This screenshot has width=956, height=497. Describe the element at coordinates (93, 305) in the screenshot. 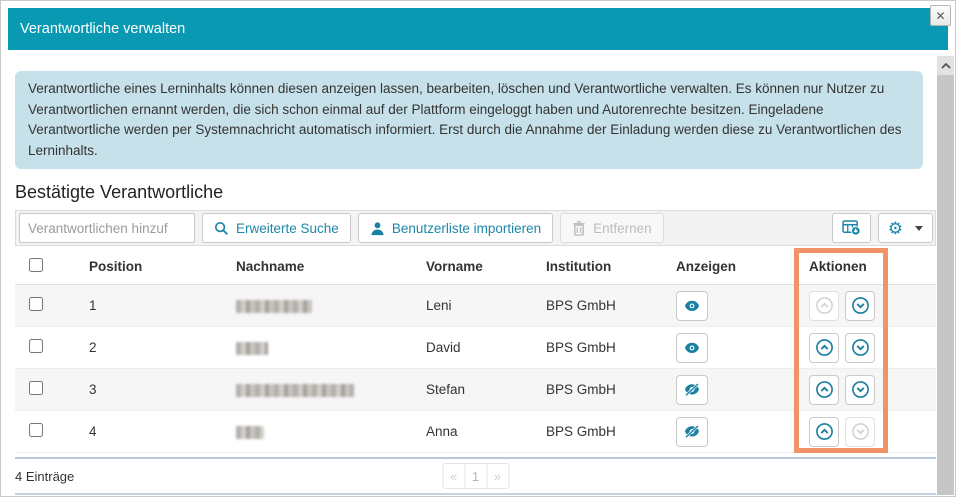

I see `cell-position: 1` at that location.